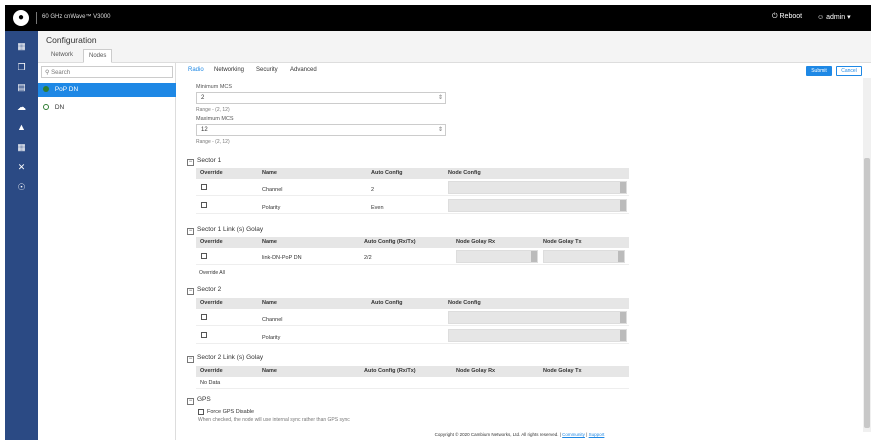  Describe the element at coordinates (412, 187) in the screenshot. I see `table-row: Channel 2` at that location.